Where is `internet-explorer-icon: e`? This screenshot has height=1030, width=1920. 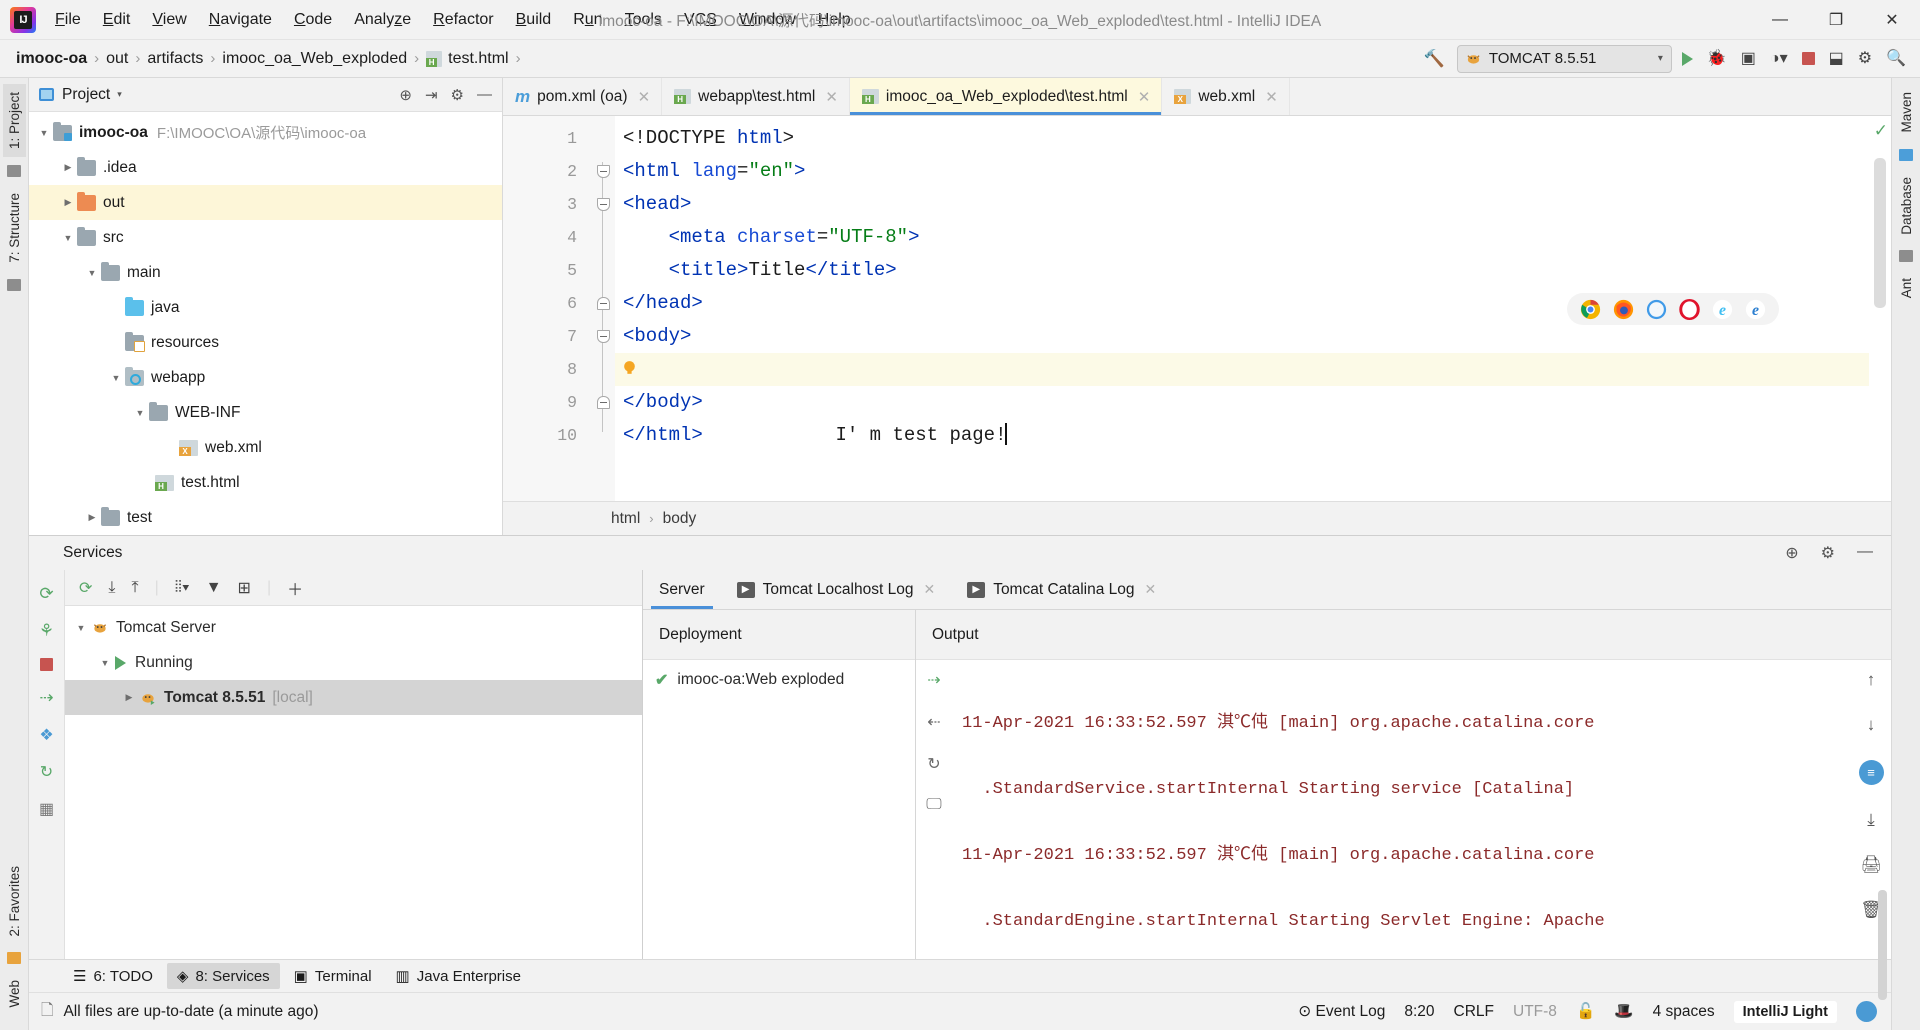 internet-explorer-icon: e is located at coordinates (1722, 309).